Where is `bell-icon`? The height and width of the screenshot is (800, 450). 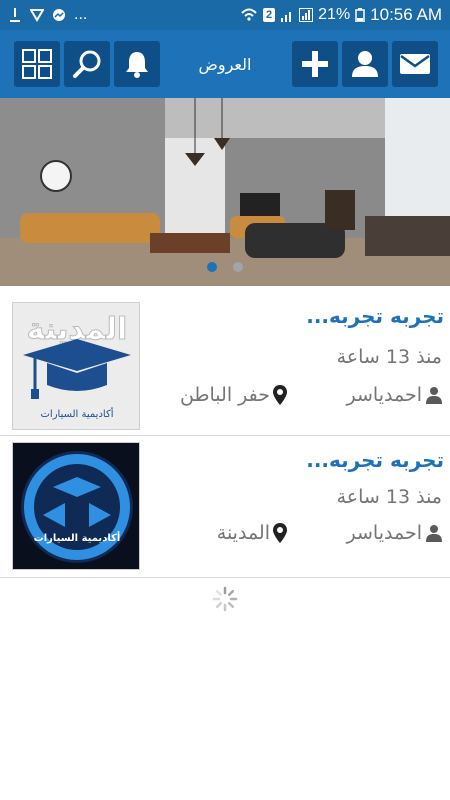
bell-icon is located at coordinates (137, 65).